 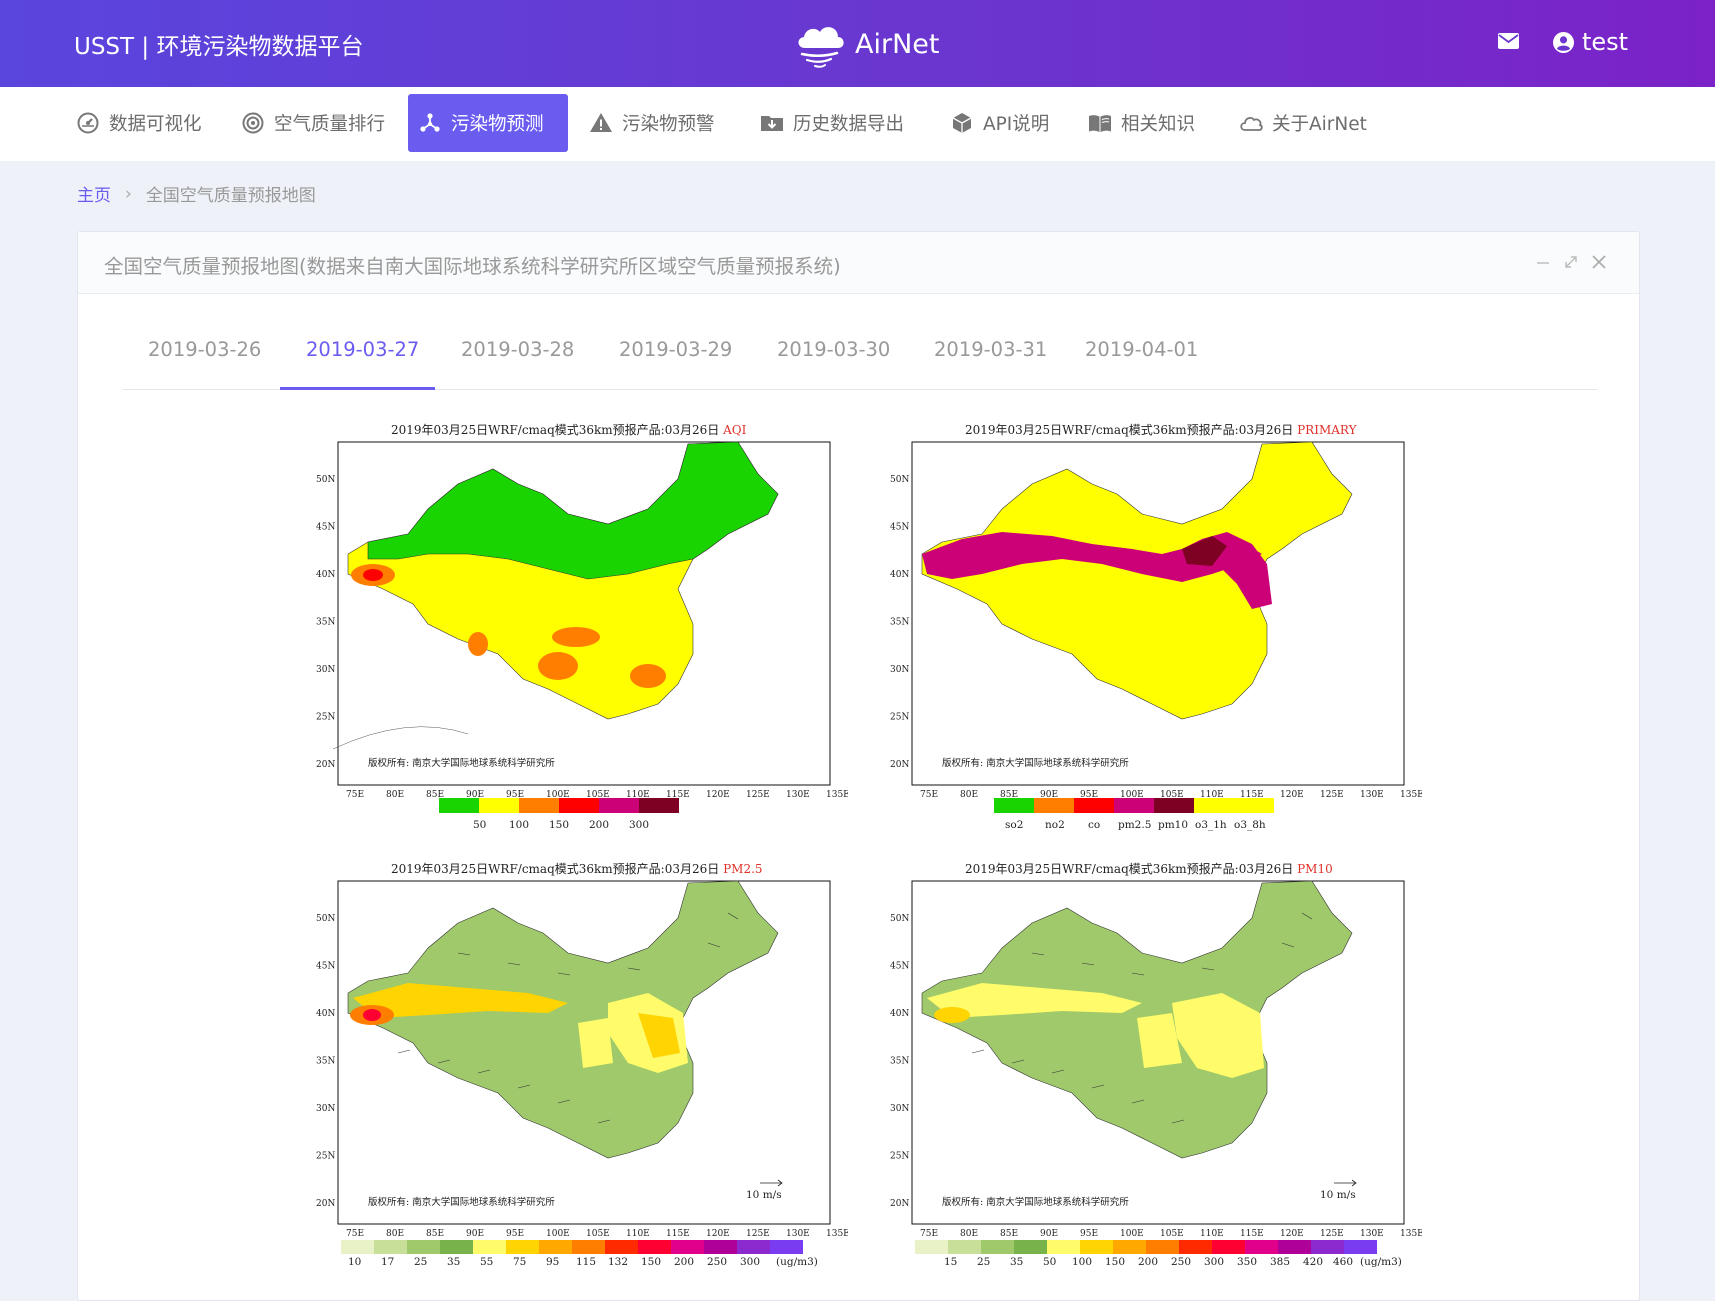 What do you see at coordinates (1315, 869) in the screenshot?
I see `map-variable-label: PM10` at bounding box center [1315, 869].